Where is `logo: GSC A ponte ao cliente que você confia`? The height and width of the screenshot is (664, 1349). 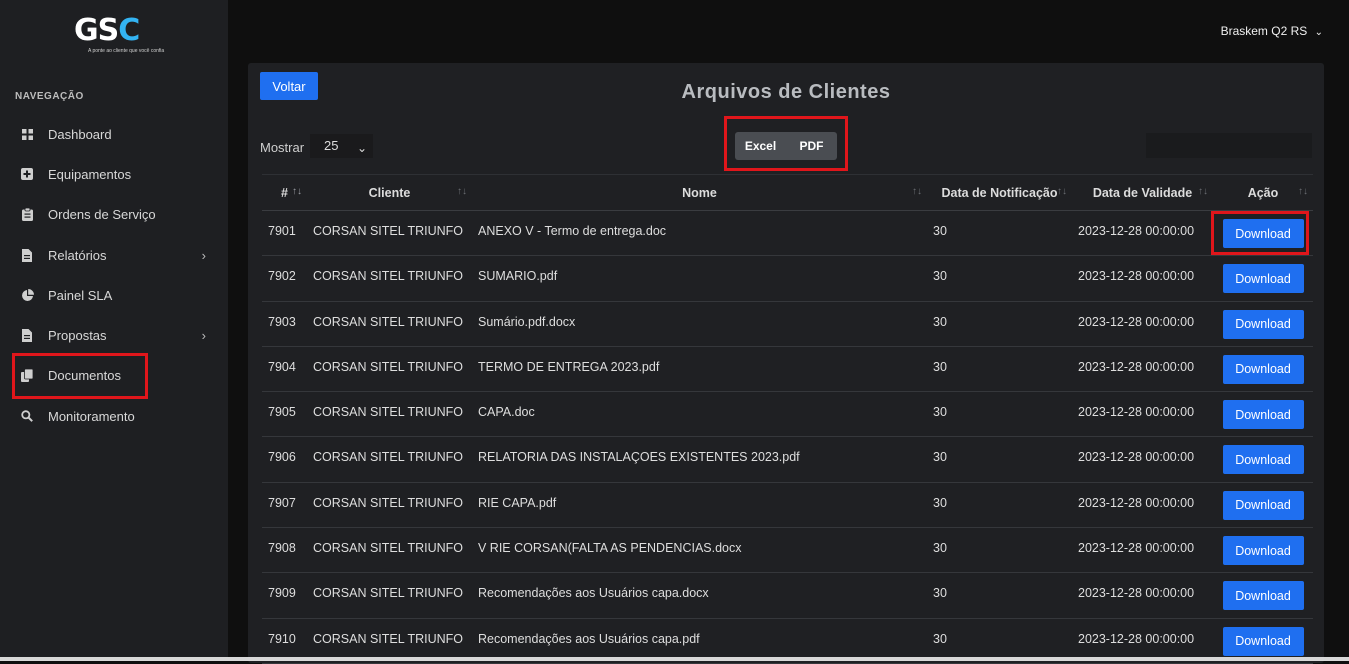 logo: GSC A ponte ao cliente que você confia is located at coordinates (119, 35).